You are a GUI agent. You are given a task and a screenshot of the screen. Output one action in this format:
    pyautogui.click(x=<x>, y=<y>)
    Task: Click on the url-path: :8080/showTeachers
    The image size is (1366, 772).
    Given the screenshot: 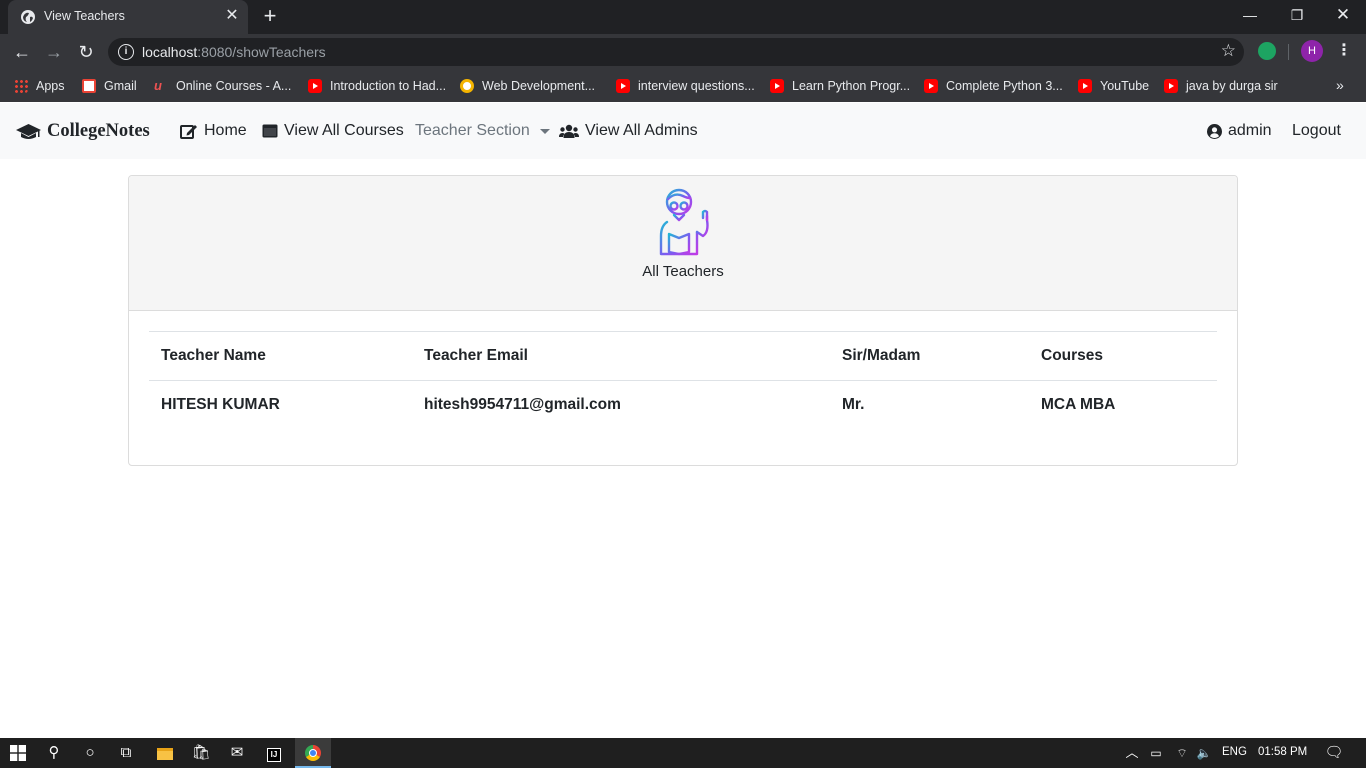 What is the action you would take?
    pyautogui.click(x=261, y=52)
    